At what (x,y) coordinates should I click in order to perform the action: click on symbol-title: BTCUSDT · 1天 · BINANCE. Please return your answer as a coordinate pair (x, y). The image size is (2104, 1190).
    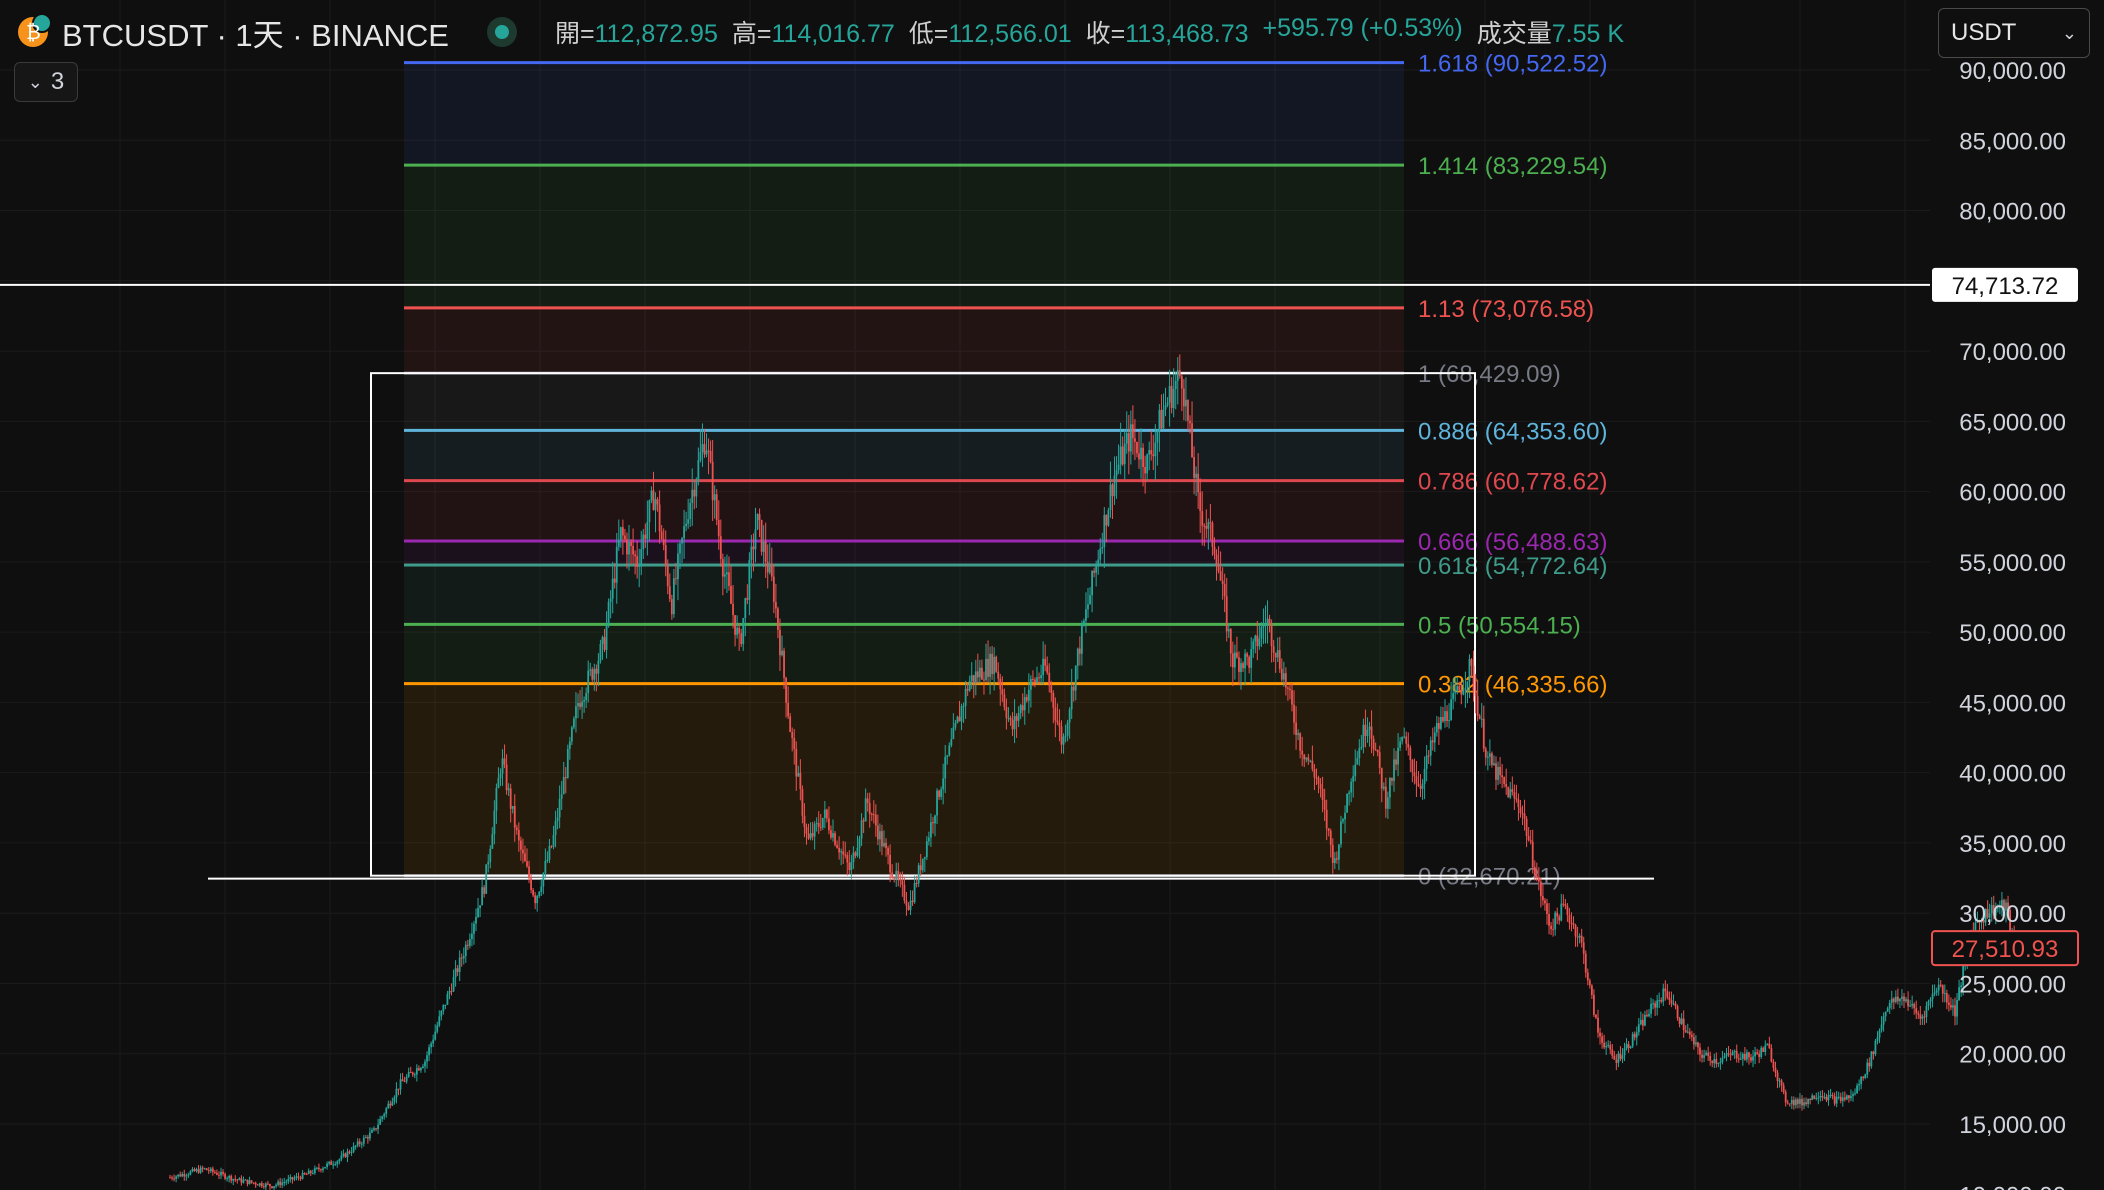
    Looking at the image, I should click on (255, 32).